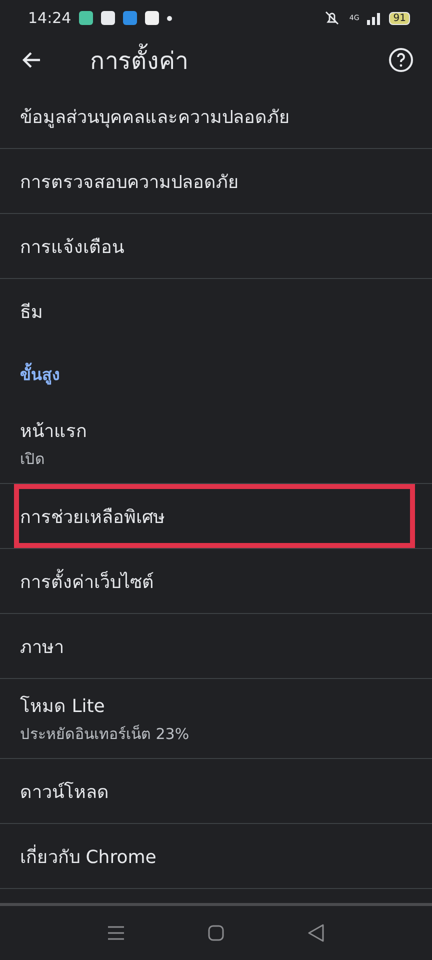  Describe the element at coordinates (216, 60) in the screenshot. I see `page-title: การตั้งค่า` at that location.